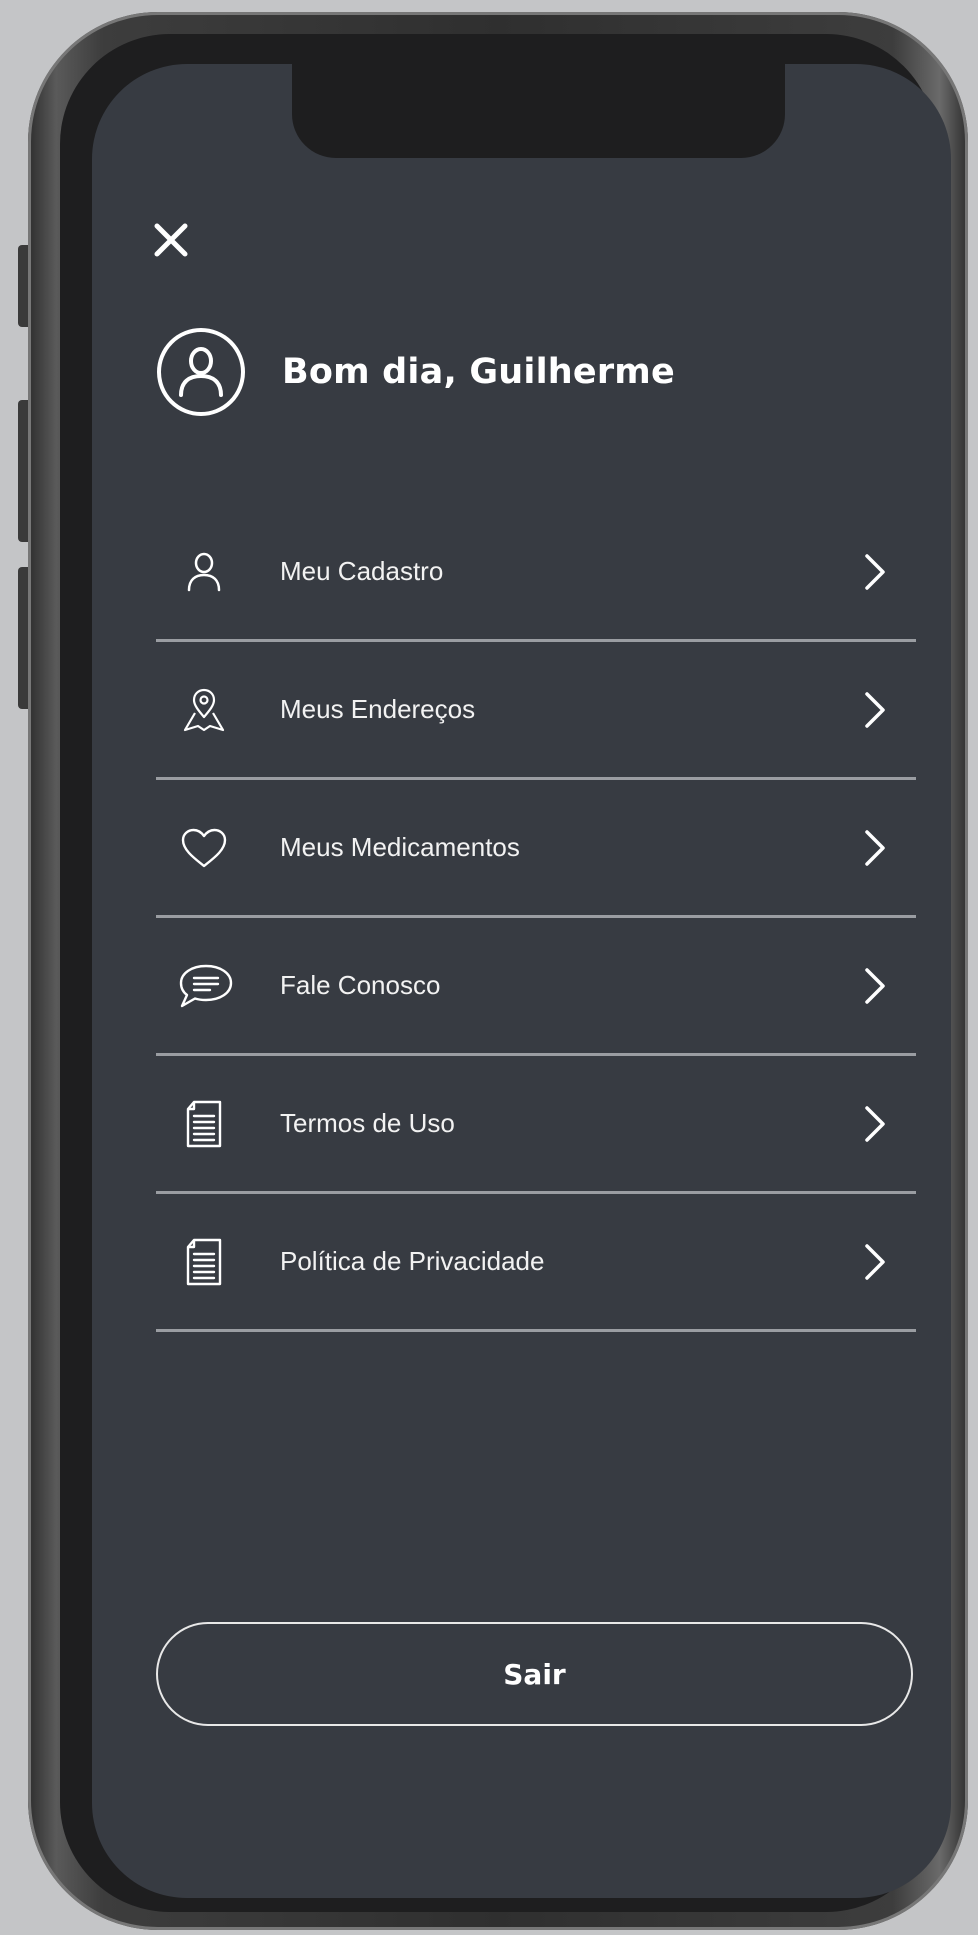 This screenshot has height=1935, width=978. Describe the element at coordinates (204, 572) in the screenshot. I see `user-icon` at that location.